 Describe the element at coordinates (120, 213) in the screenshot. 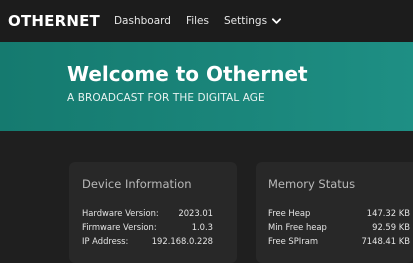

I see `info-key: Hardware Version:` at that location.